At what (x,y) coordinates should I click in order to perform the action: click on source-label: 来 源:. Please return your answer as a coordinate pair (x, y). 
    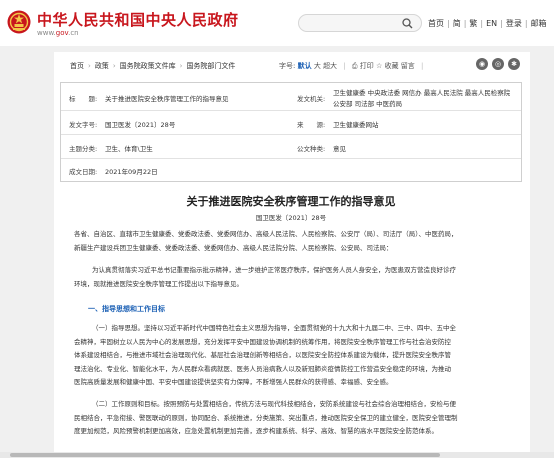
    Looking at the image, I should click on (311, 125).